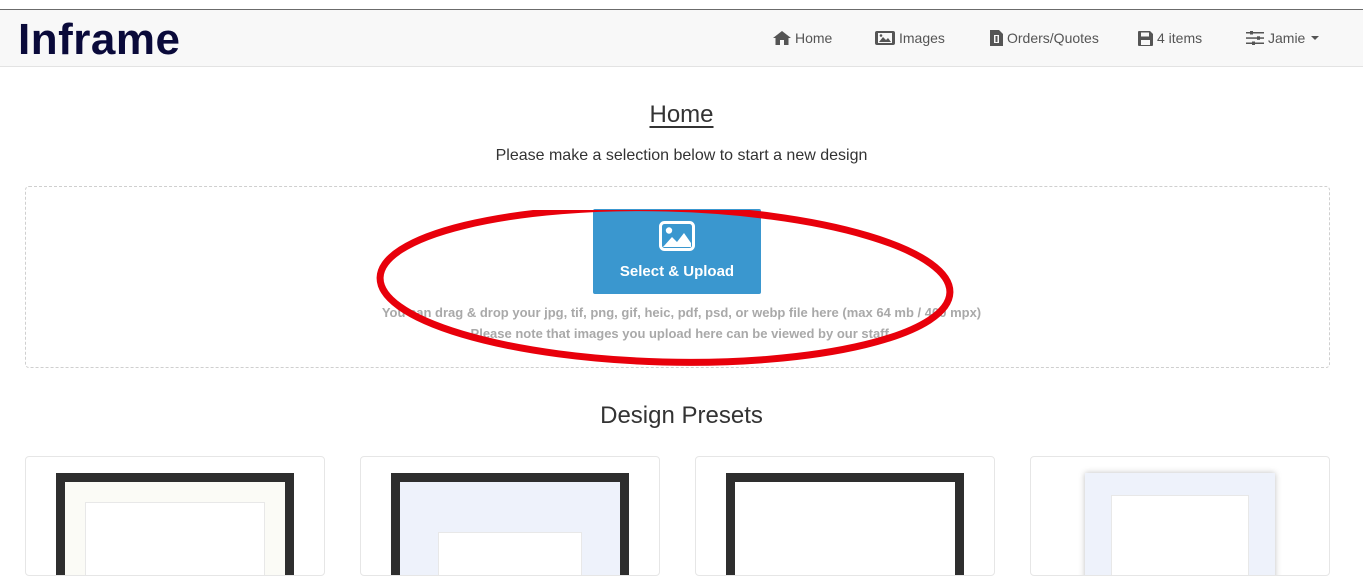  What do you see at coordinates (681, 415) in the screenshot?
I see `presets-title: Design Presets` at bounding box center [681, 415].